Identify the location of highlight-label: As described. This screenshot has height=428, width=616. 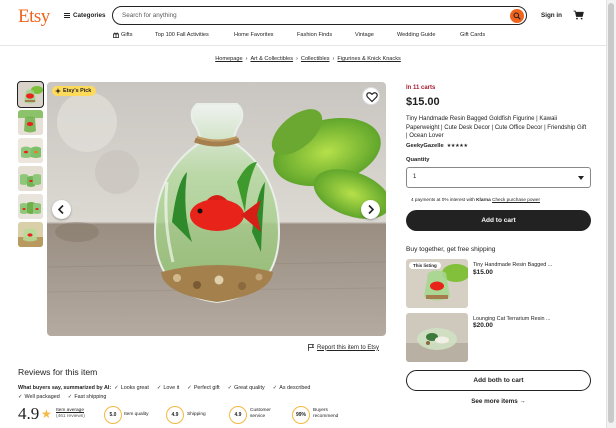
(295, 388).